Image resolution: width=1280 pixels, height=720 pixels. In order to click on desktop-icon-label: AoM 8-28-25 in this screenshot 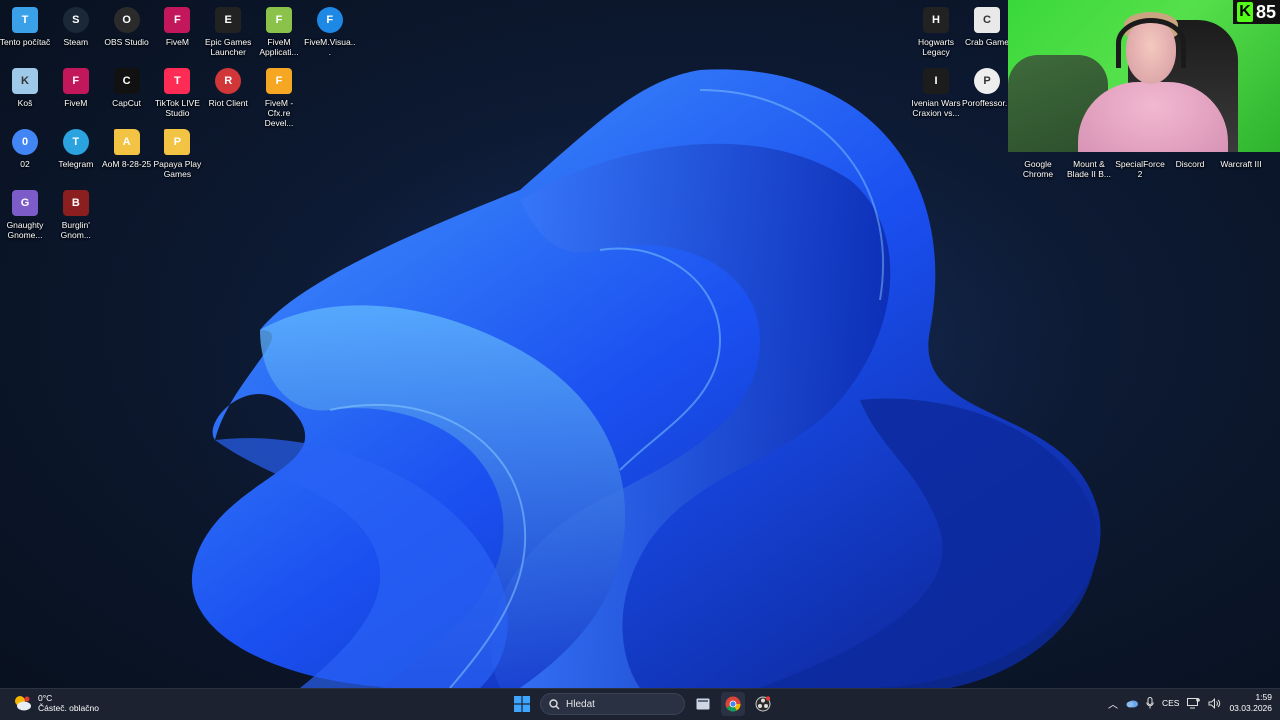, I will do `click(127, 164)`.